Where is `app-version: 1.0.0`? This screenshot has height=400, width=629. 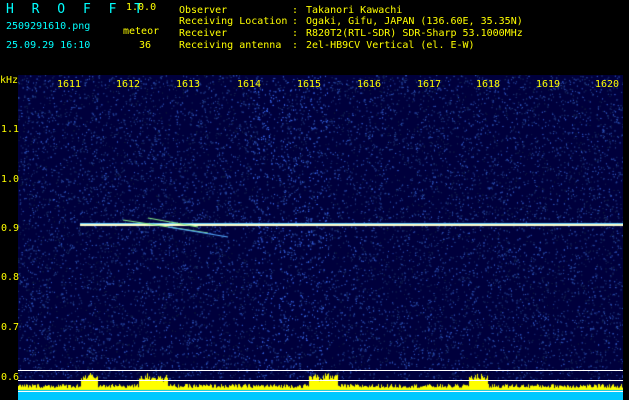
app-version: 1.0.0 is located at coordinates (141, 7).